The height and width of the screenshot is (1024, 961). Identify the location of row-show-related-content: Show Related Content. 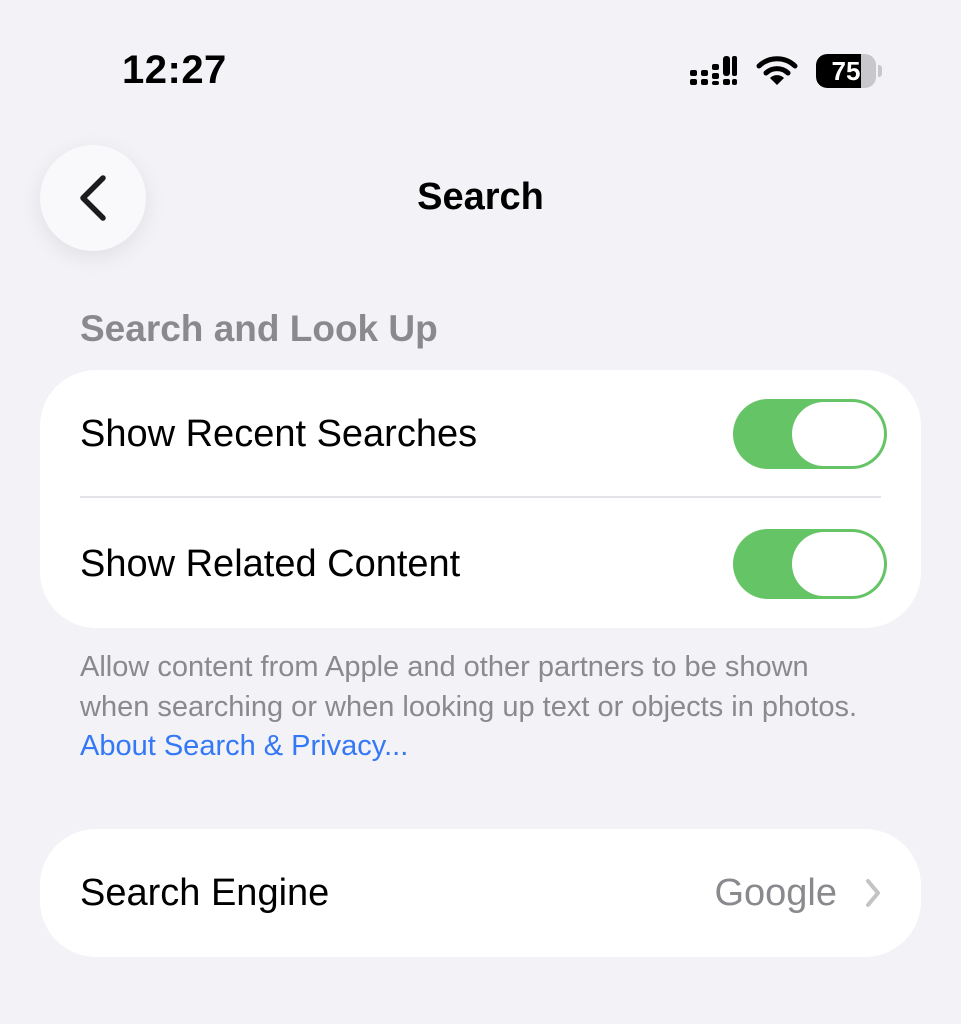
(480, 564).